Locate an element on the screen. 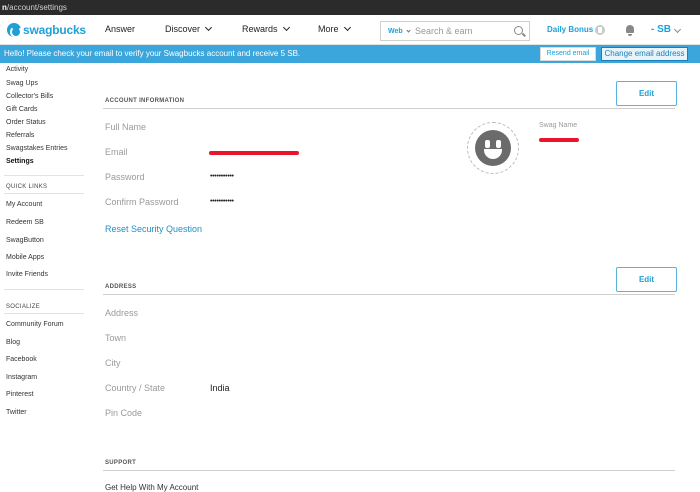  sidebar-item-facebook: Facebook is located at coordinates (21, 359).